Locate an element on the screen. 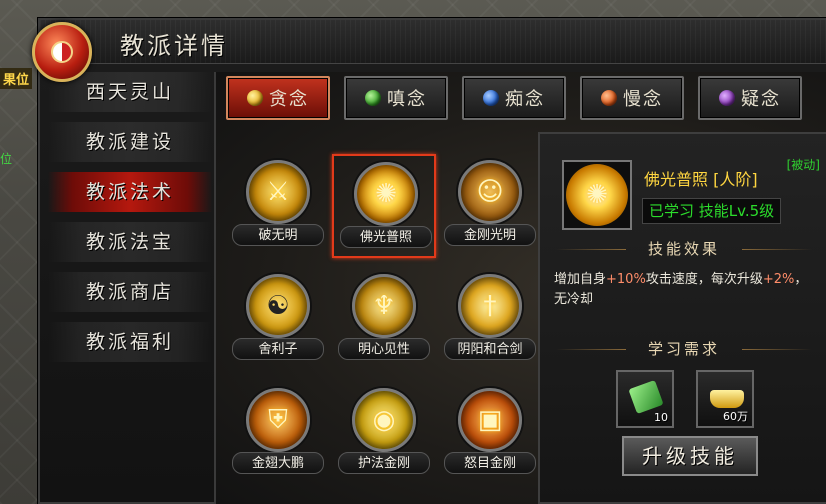 This screenshot has height=504, width=826. effect-section-header: 技能效果 is located at coordinates (684, 249).